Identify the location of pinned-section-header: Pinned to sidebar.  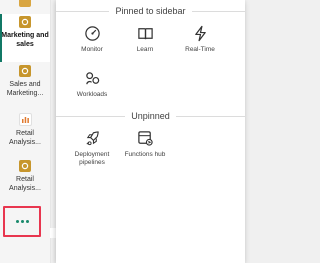
(150, 11).